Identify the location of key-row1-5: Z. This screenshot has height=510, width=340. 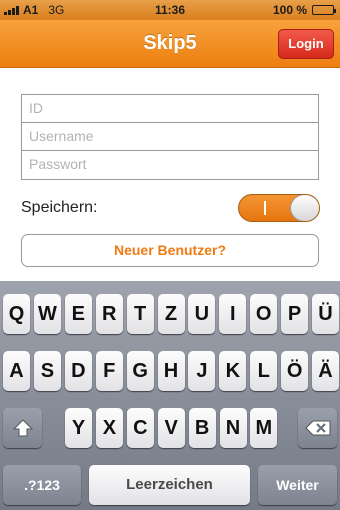
(171, 314).